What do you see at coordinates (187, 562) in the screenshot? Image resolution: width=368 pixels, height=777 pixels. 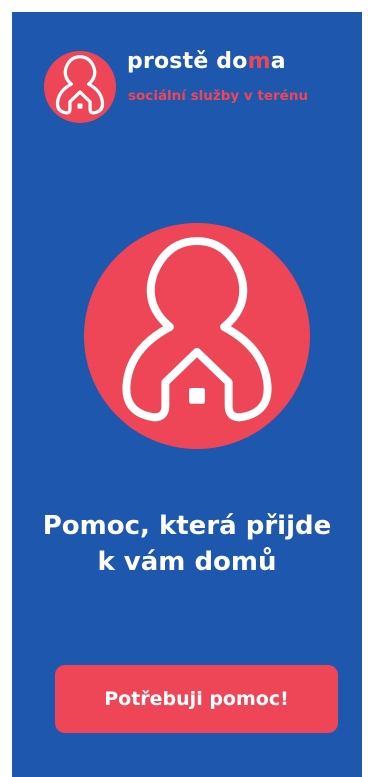 I see `headline-line-2: k vám domů` at bounding box center [187, 562].